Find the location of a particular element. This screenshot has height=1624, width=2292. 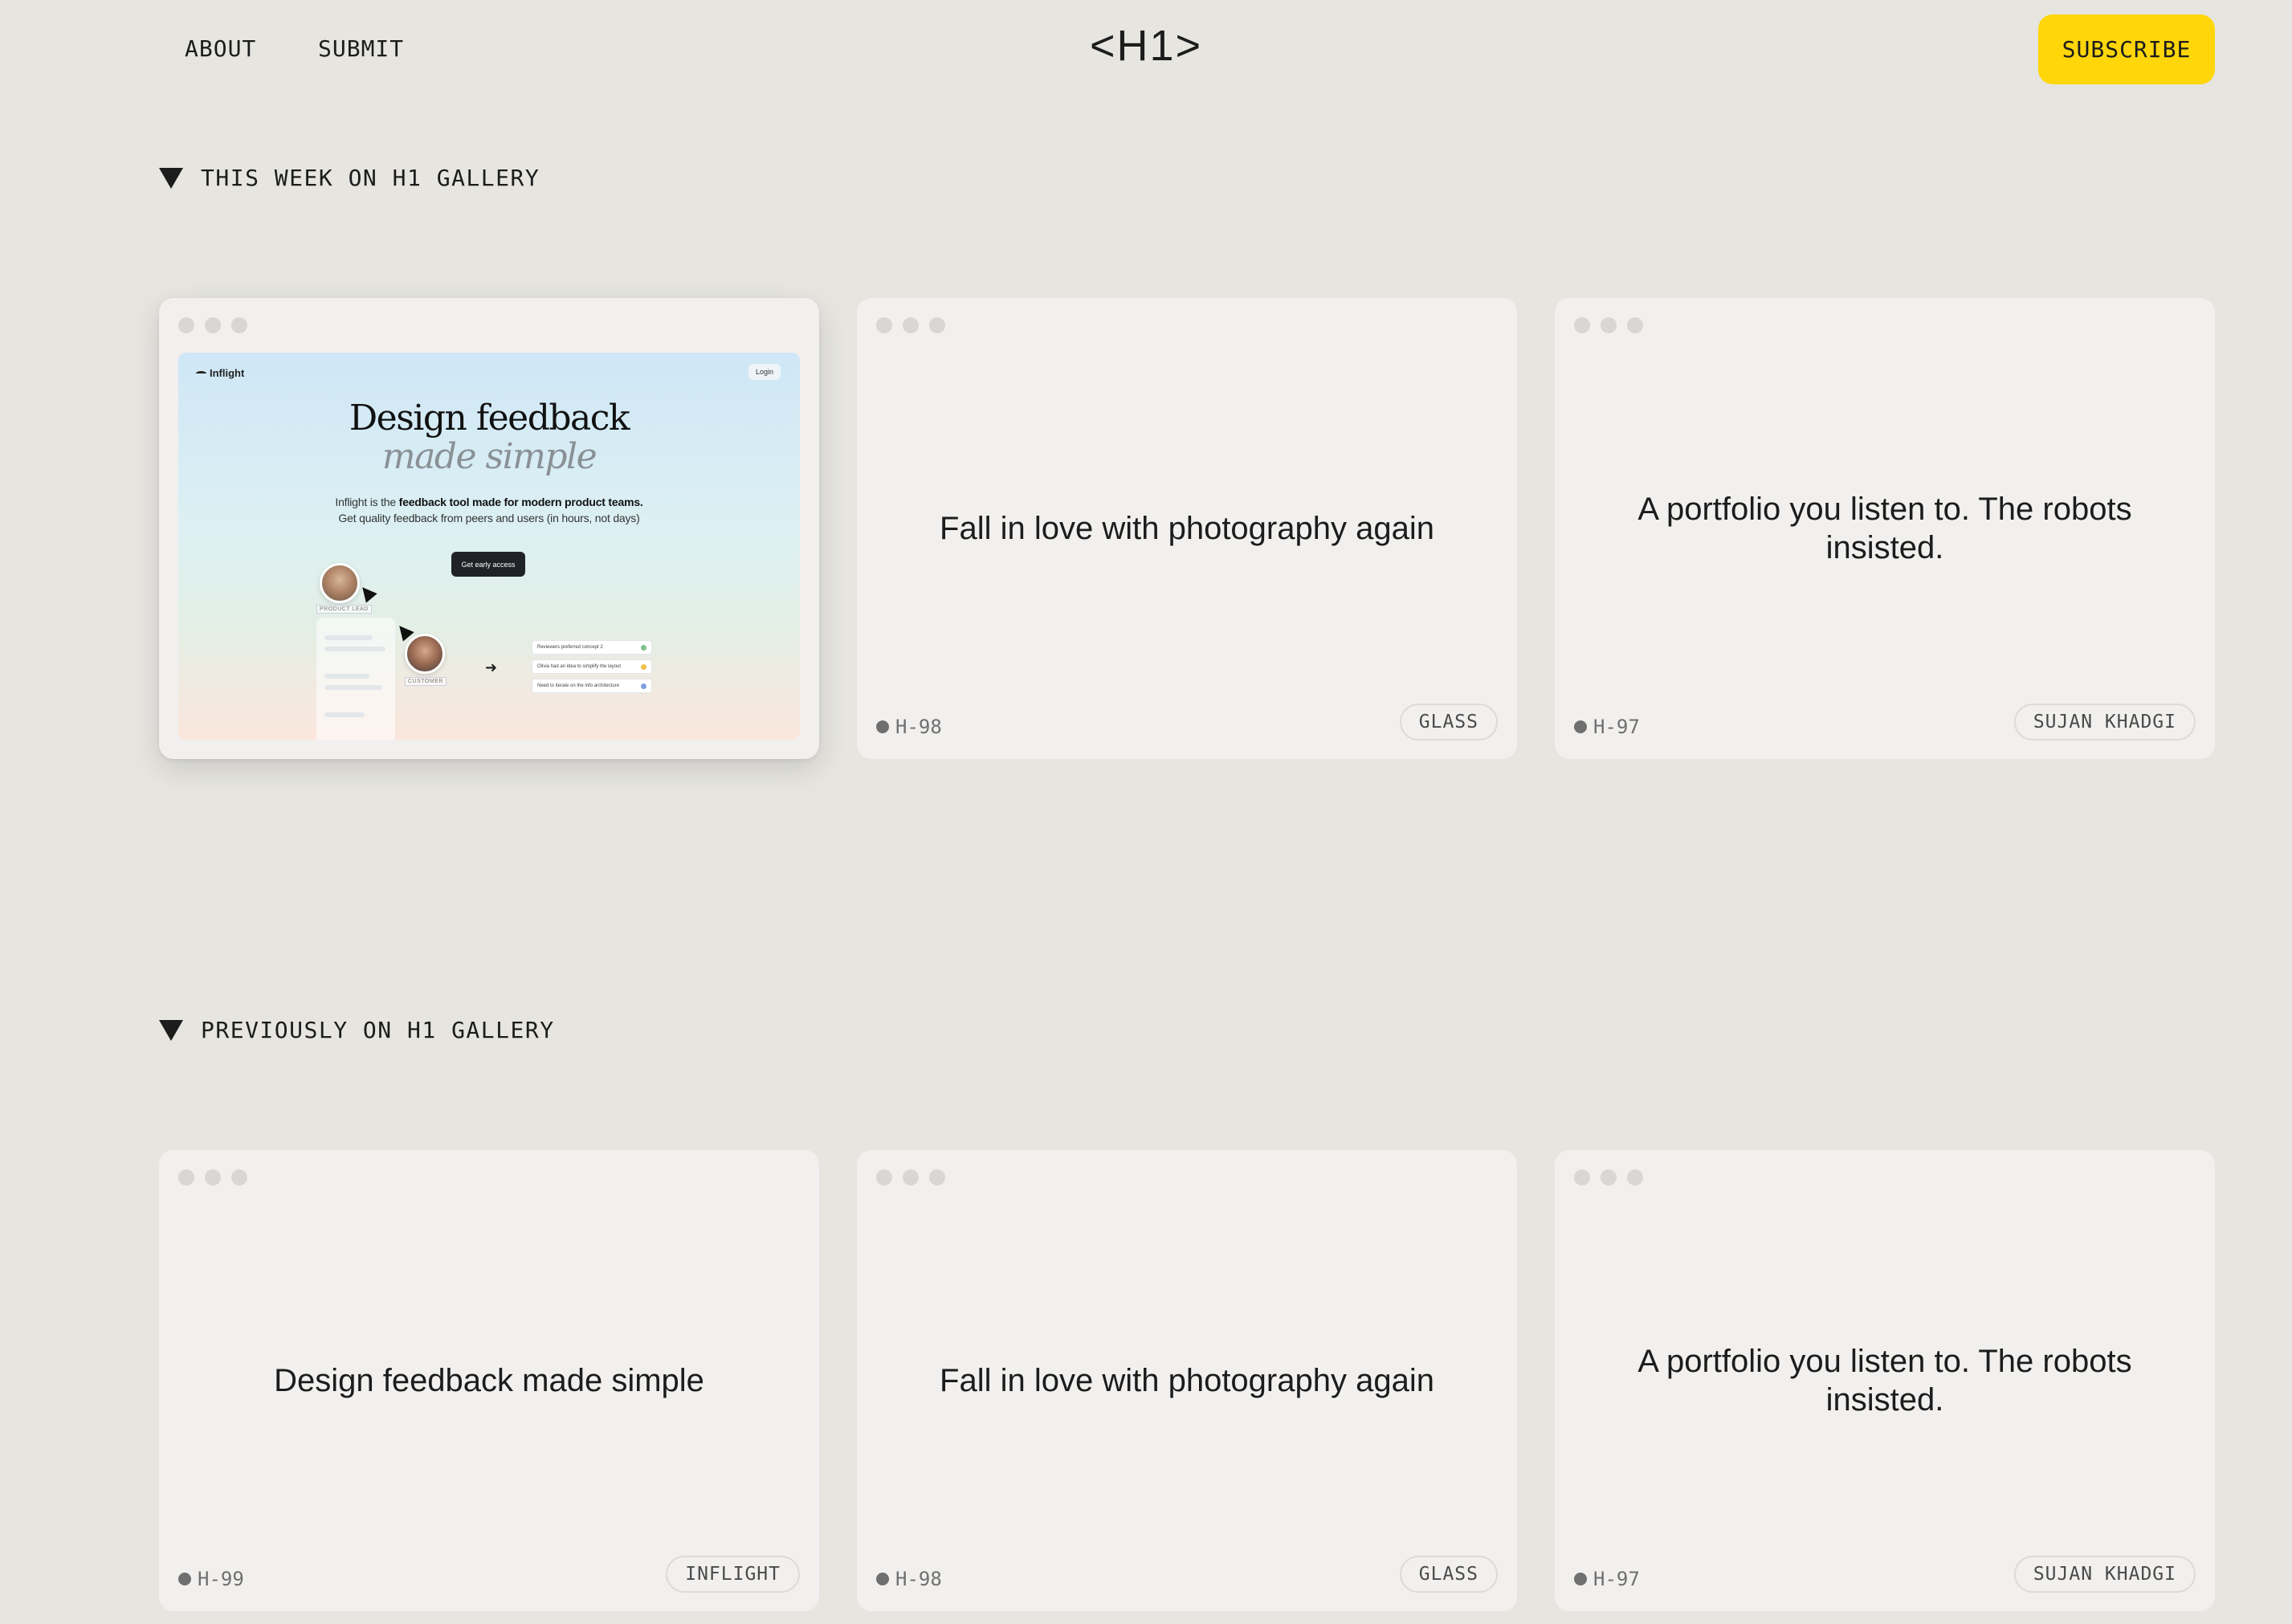

site-logo: <H1> is located at coordinates (1146, 46).